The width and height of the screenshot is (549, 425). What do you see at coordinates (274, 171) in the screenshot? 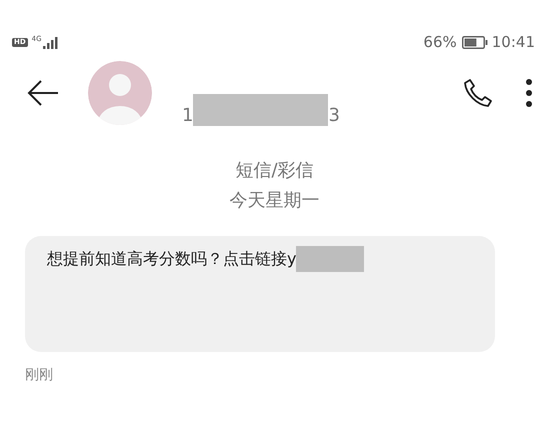
I see `channel-label: 短信/彩信` at bounding box center [274, 171].